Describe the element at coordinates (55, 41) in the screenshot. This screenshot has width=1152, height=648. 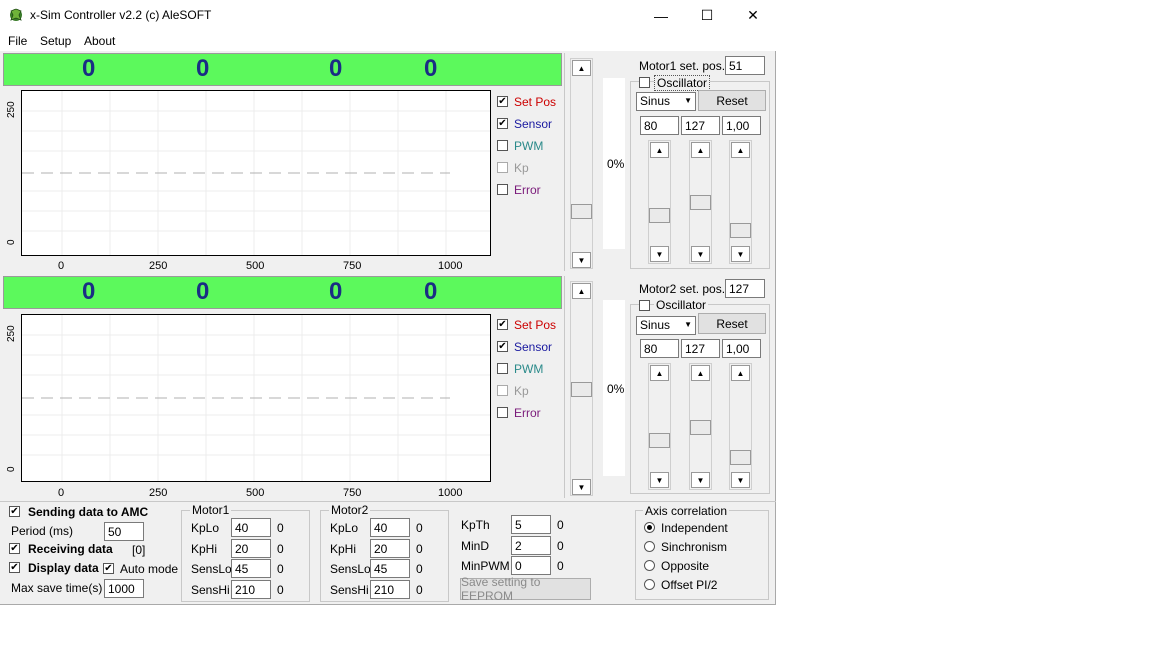
I see `menu-setup: Setup` at that location.